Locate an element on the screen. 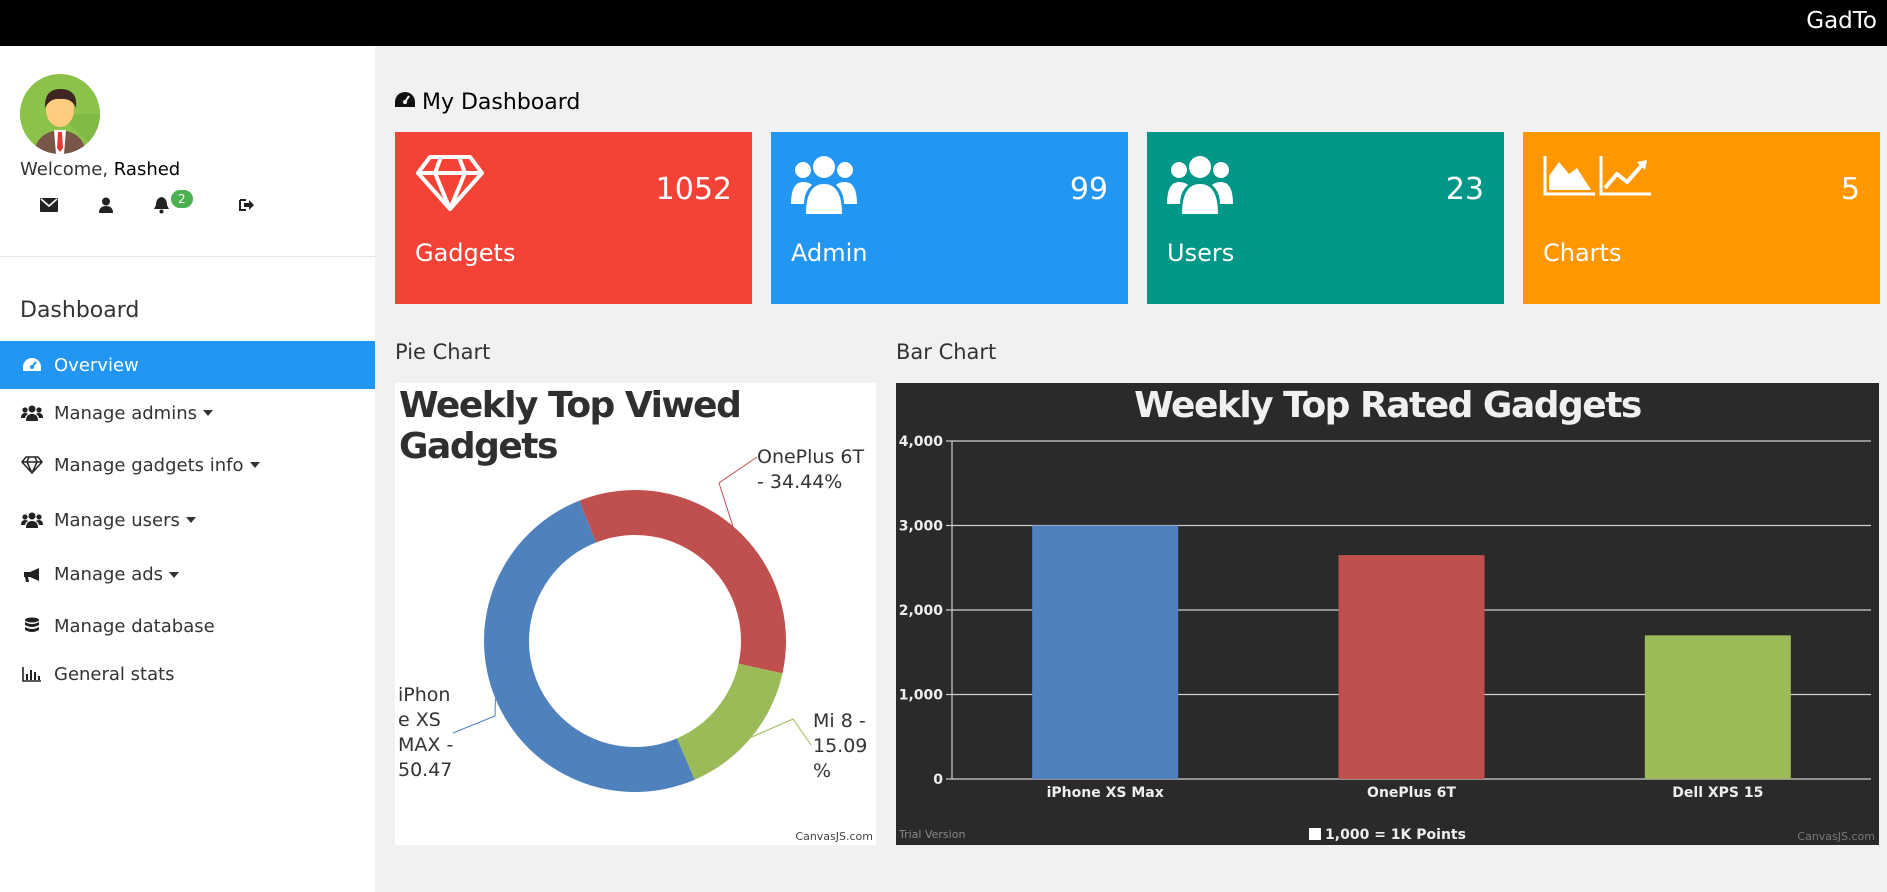  sidebar-item-label: Manage database is located at coordinates (134, 626).